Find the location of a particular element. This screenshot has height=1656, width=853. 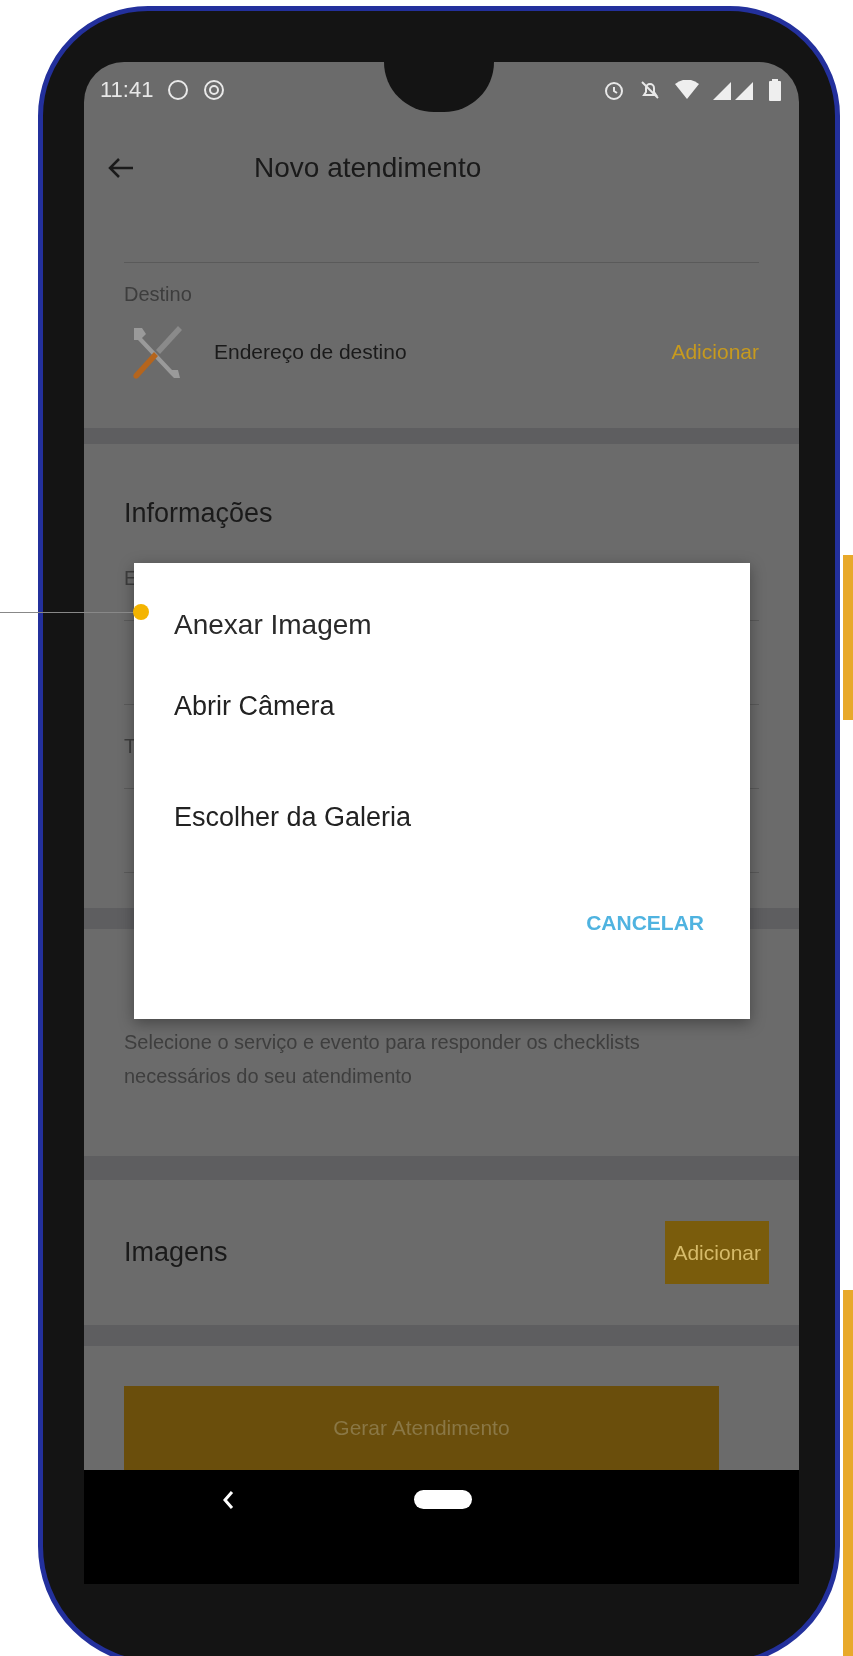

cancel-button: CANCELAR is located at coordinates (645, 923).